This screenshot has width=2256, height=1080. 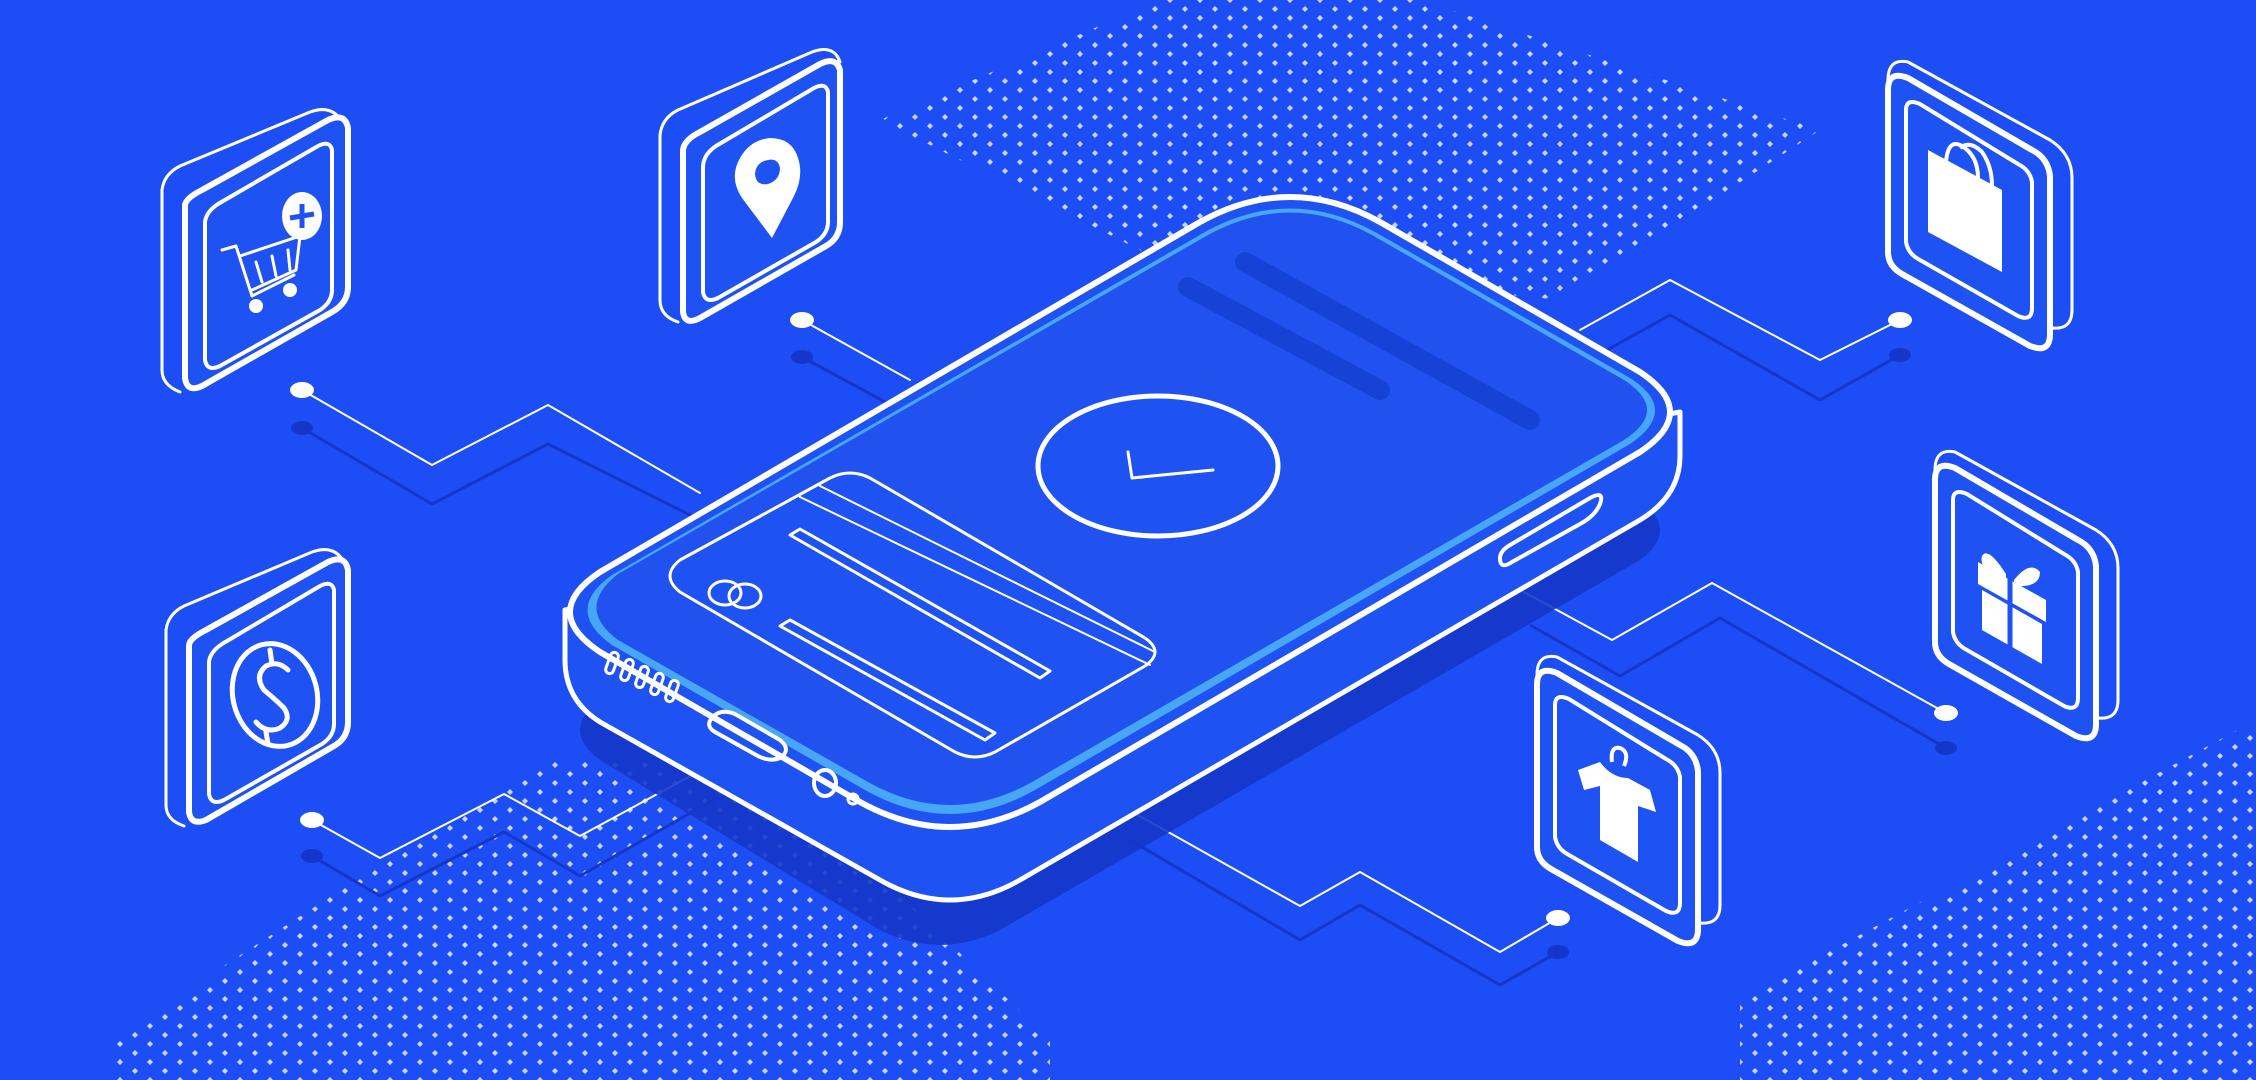 What do you see at coordinates (1158, 466) in the screenshot?
I see `checkmark-badge` at bounding box center [1158, 466].